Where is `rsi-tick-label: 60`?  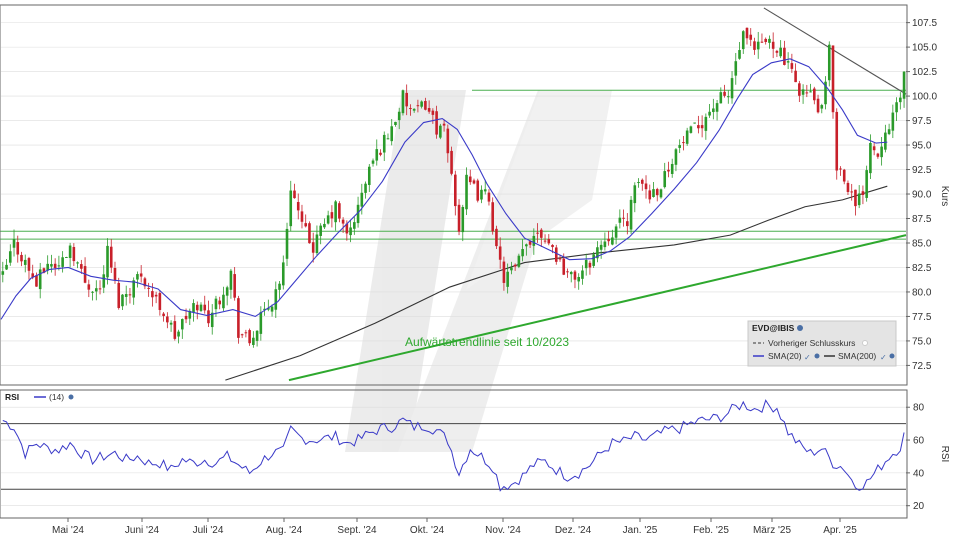 rsi-tick-label: 60 is located at coordinates (919, 441).